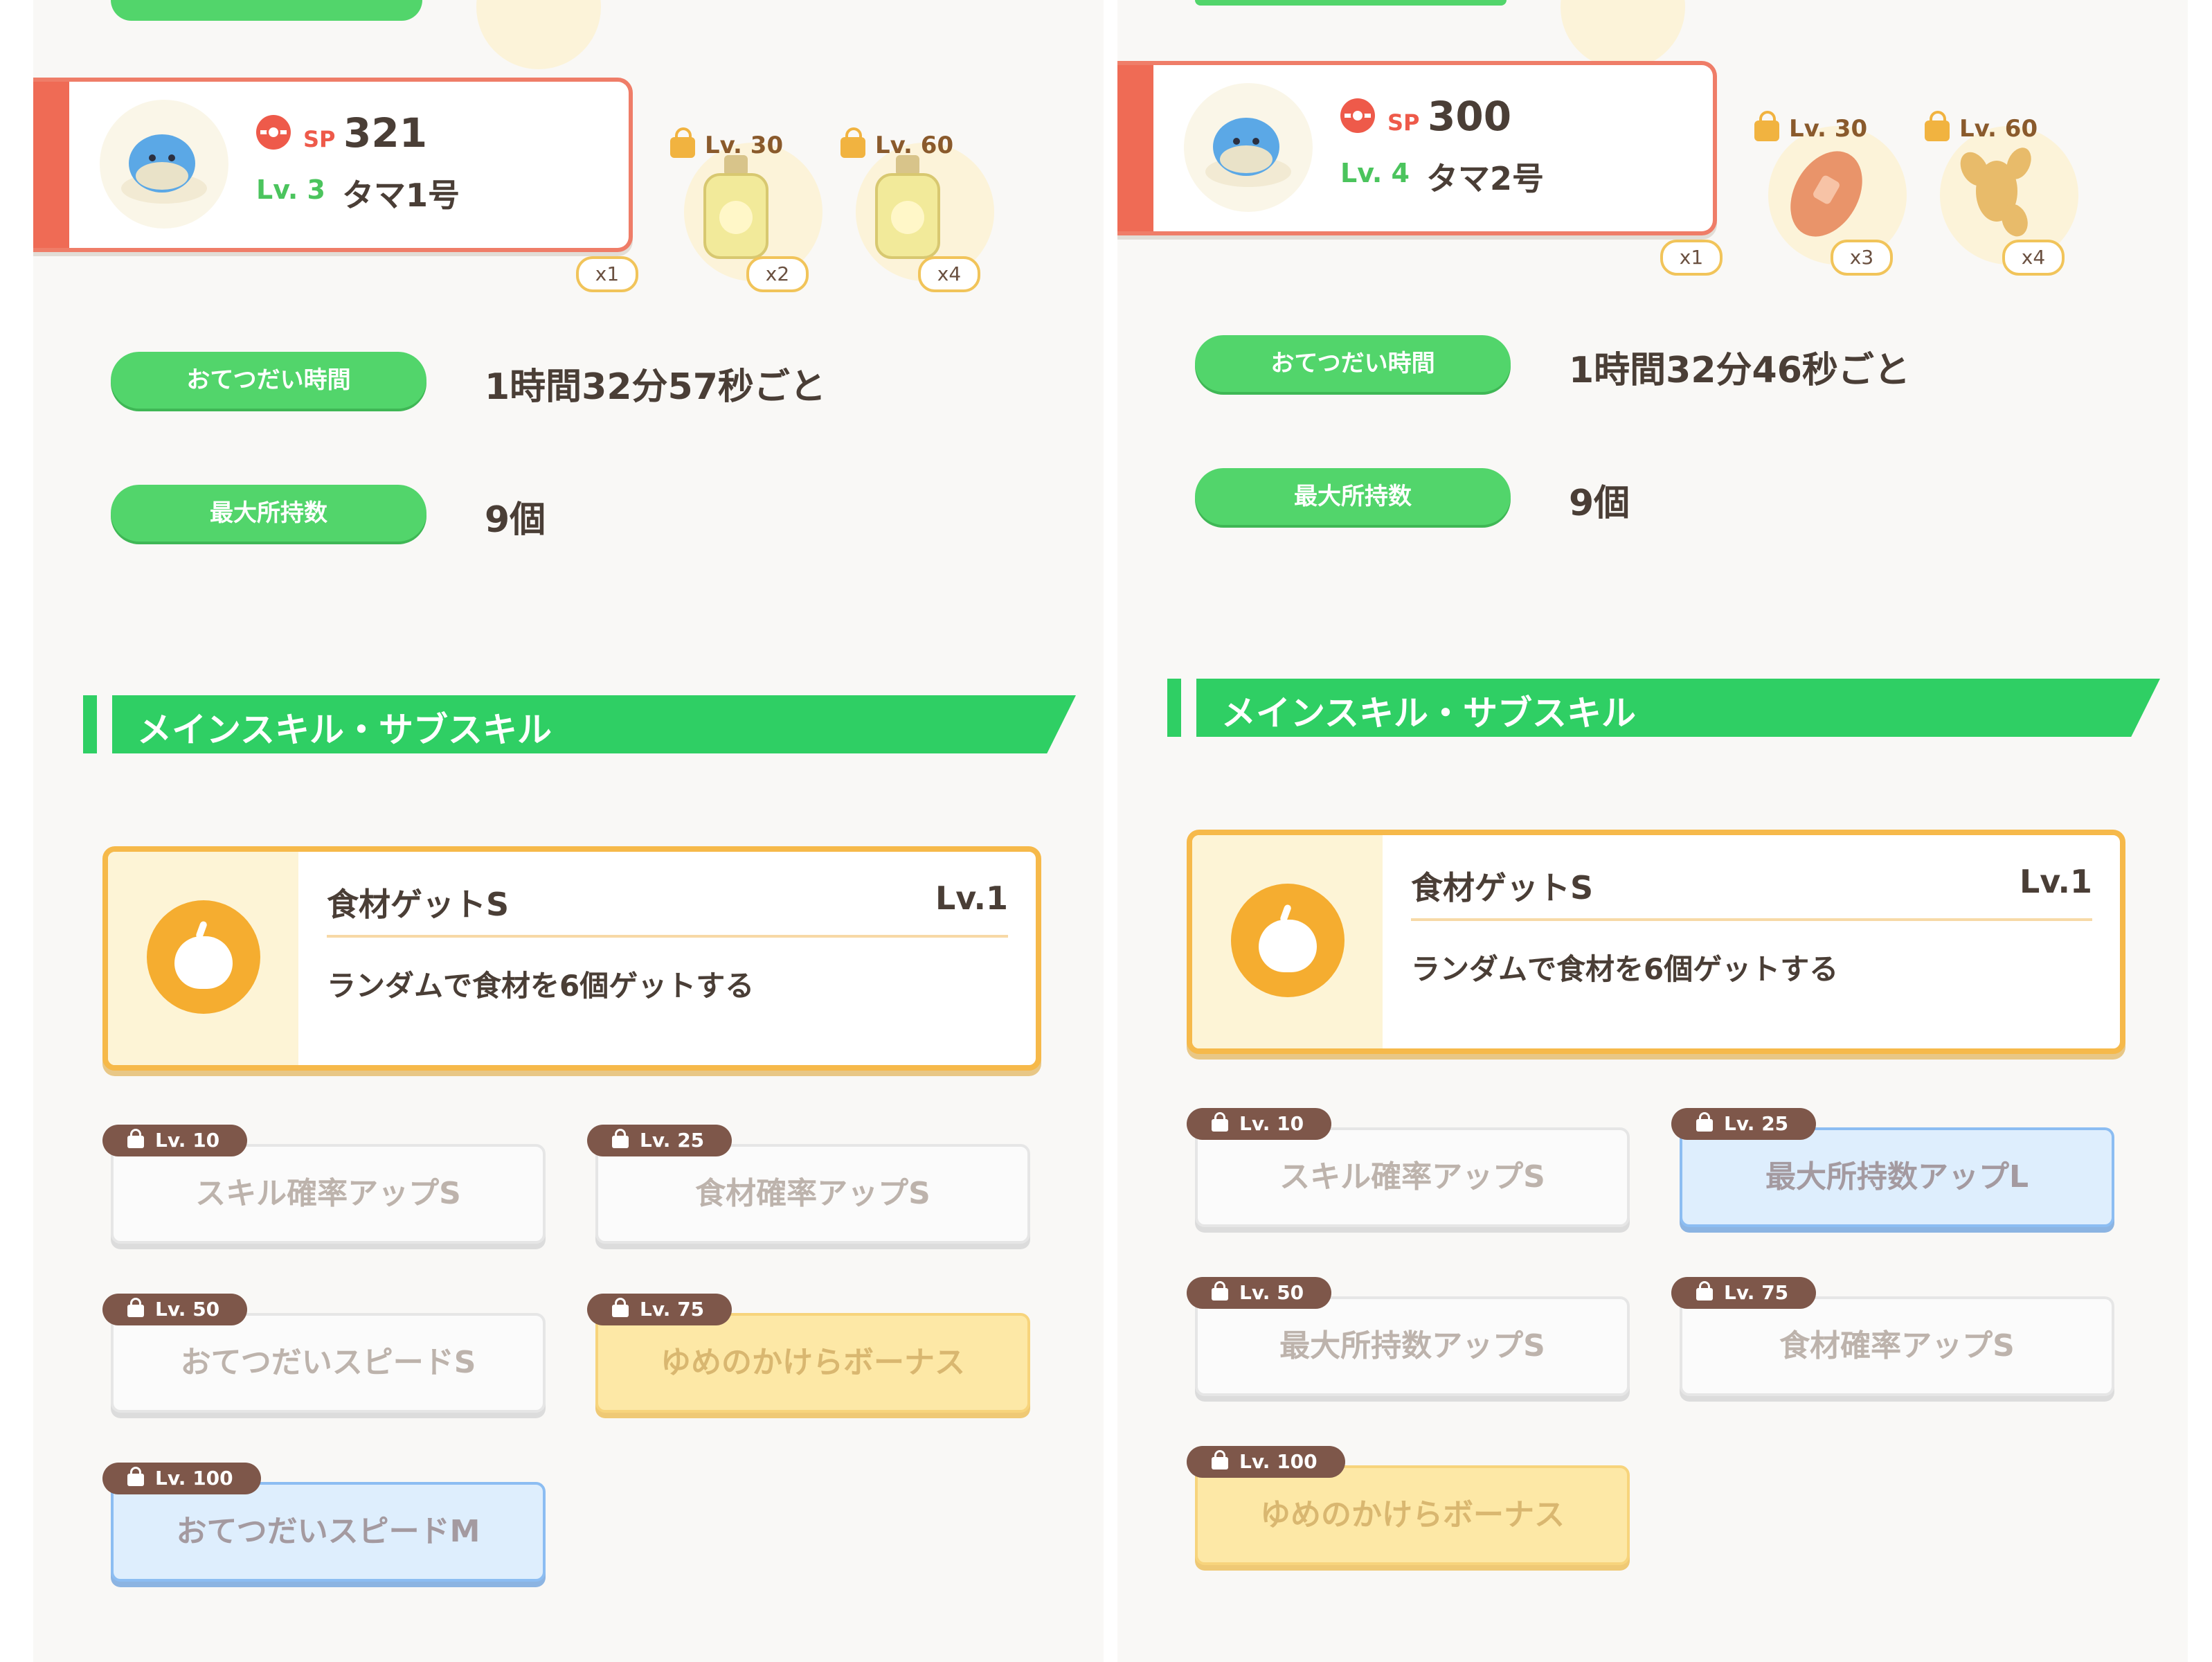  Describe the element at coordinates (401, 196) in the screenshot. I see `pokemon-nickname: タマ1号` at that location.